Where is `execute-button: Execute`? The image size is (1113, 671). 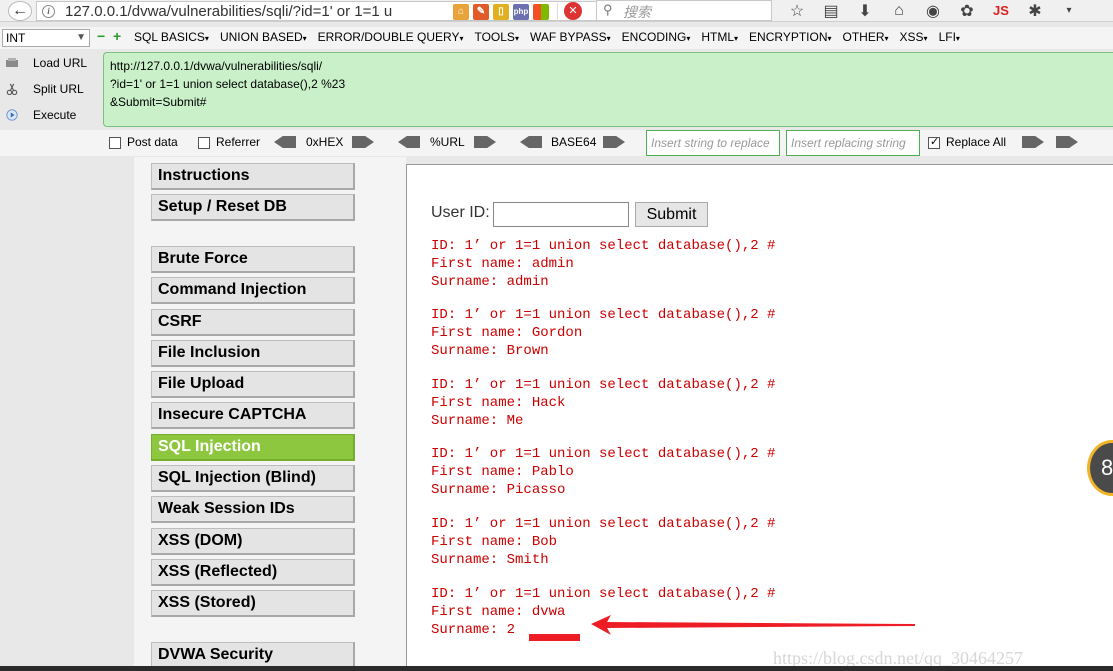
execute-button: Execute is located at coordinates (50, 117).